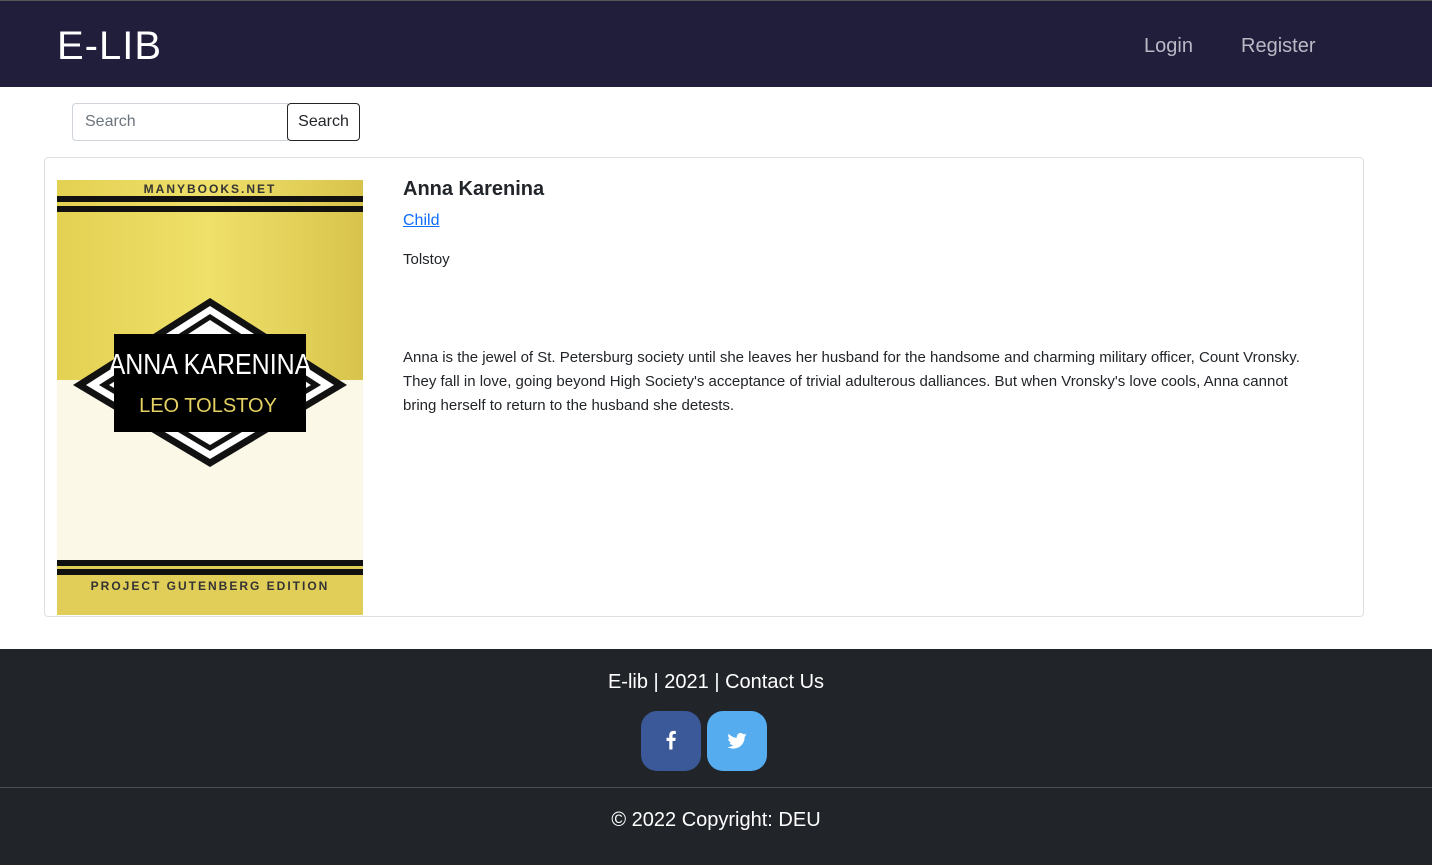 The height and width of the screenshot is (865, 1432). Describe the element at coordinates (716, 682) in the screenshot. I see `footer-links: E-lib | 2021 | Contact Us` at that location.